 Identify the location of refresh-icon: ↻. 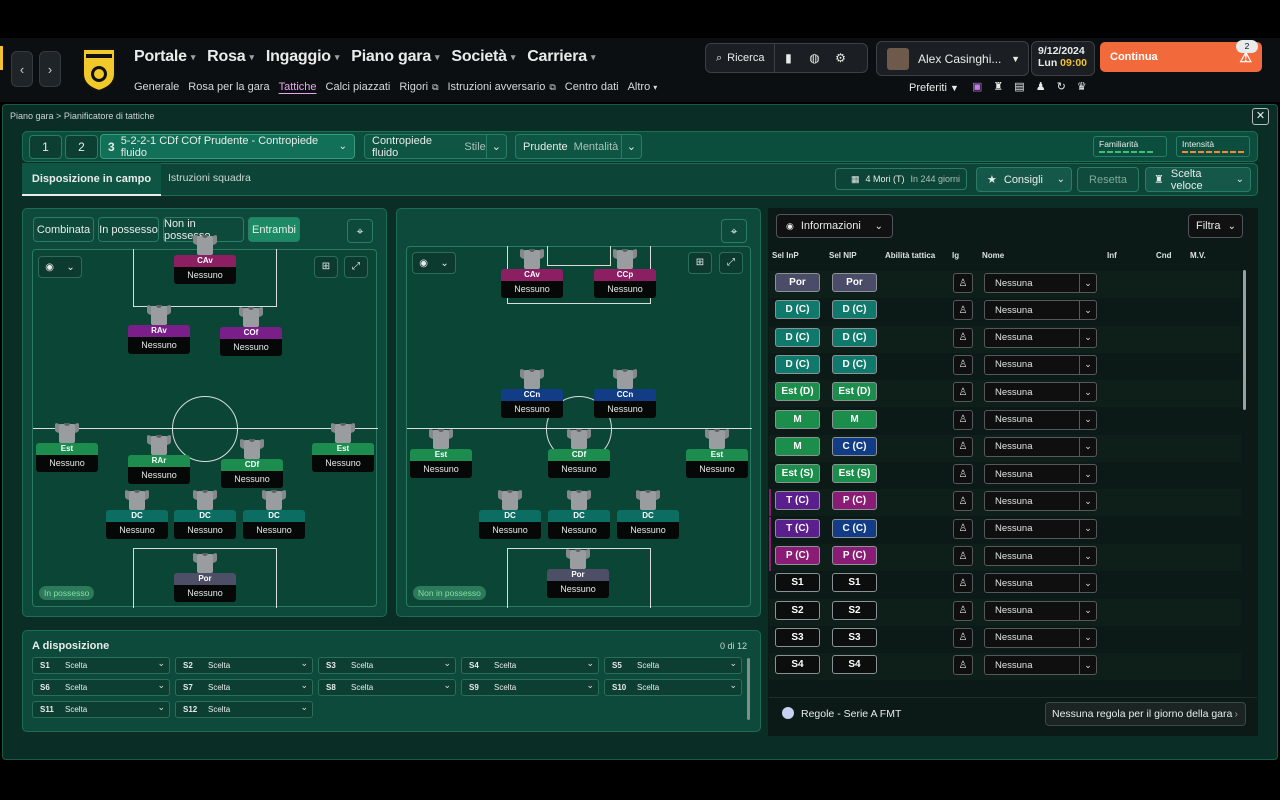
(1061, 86).